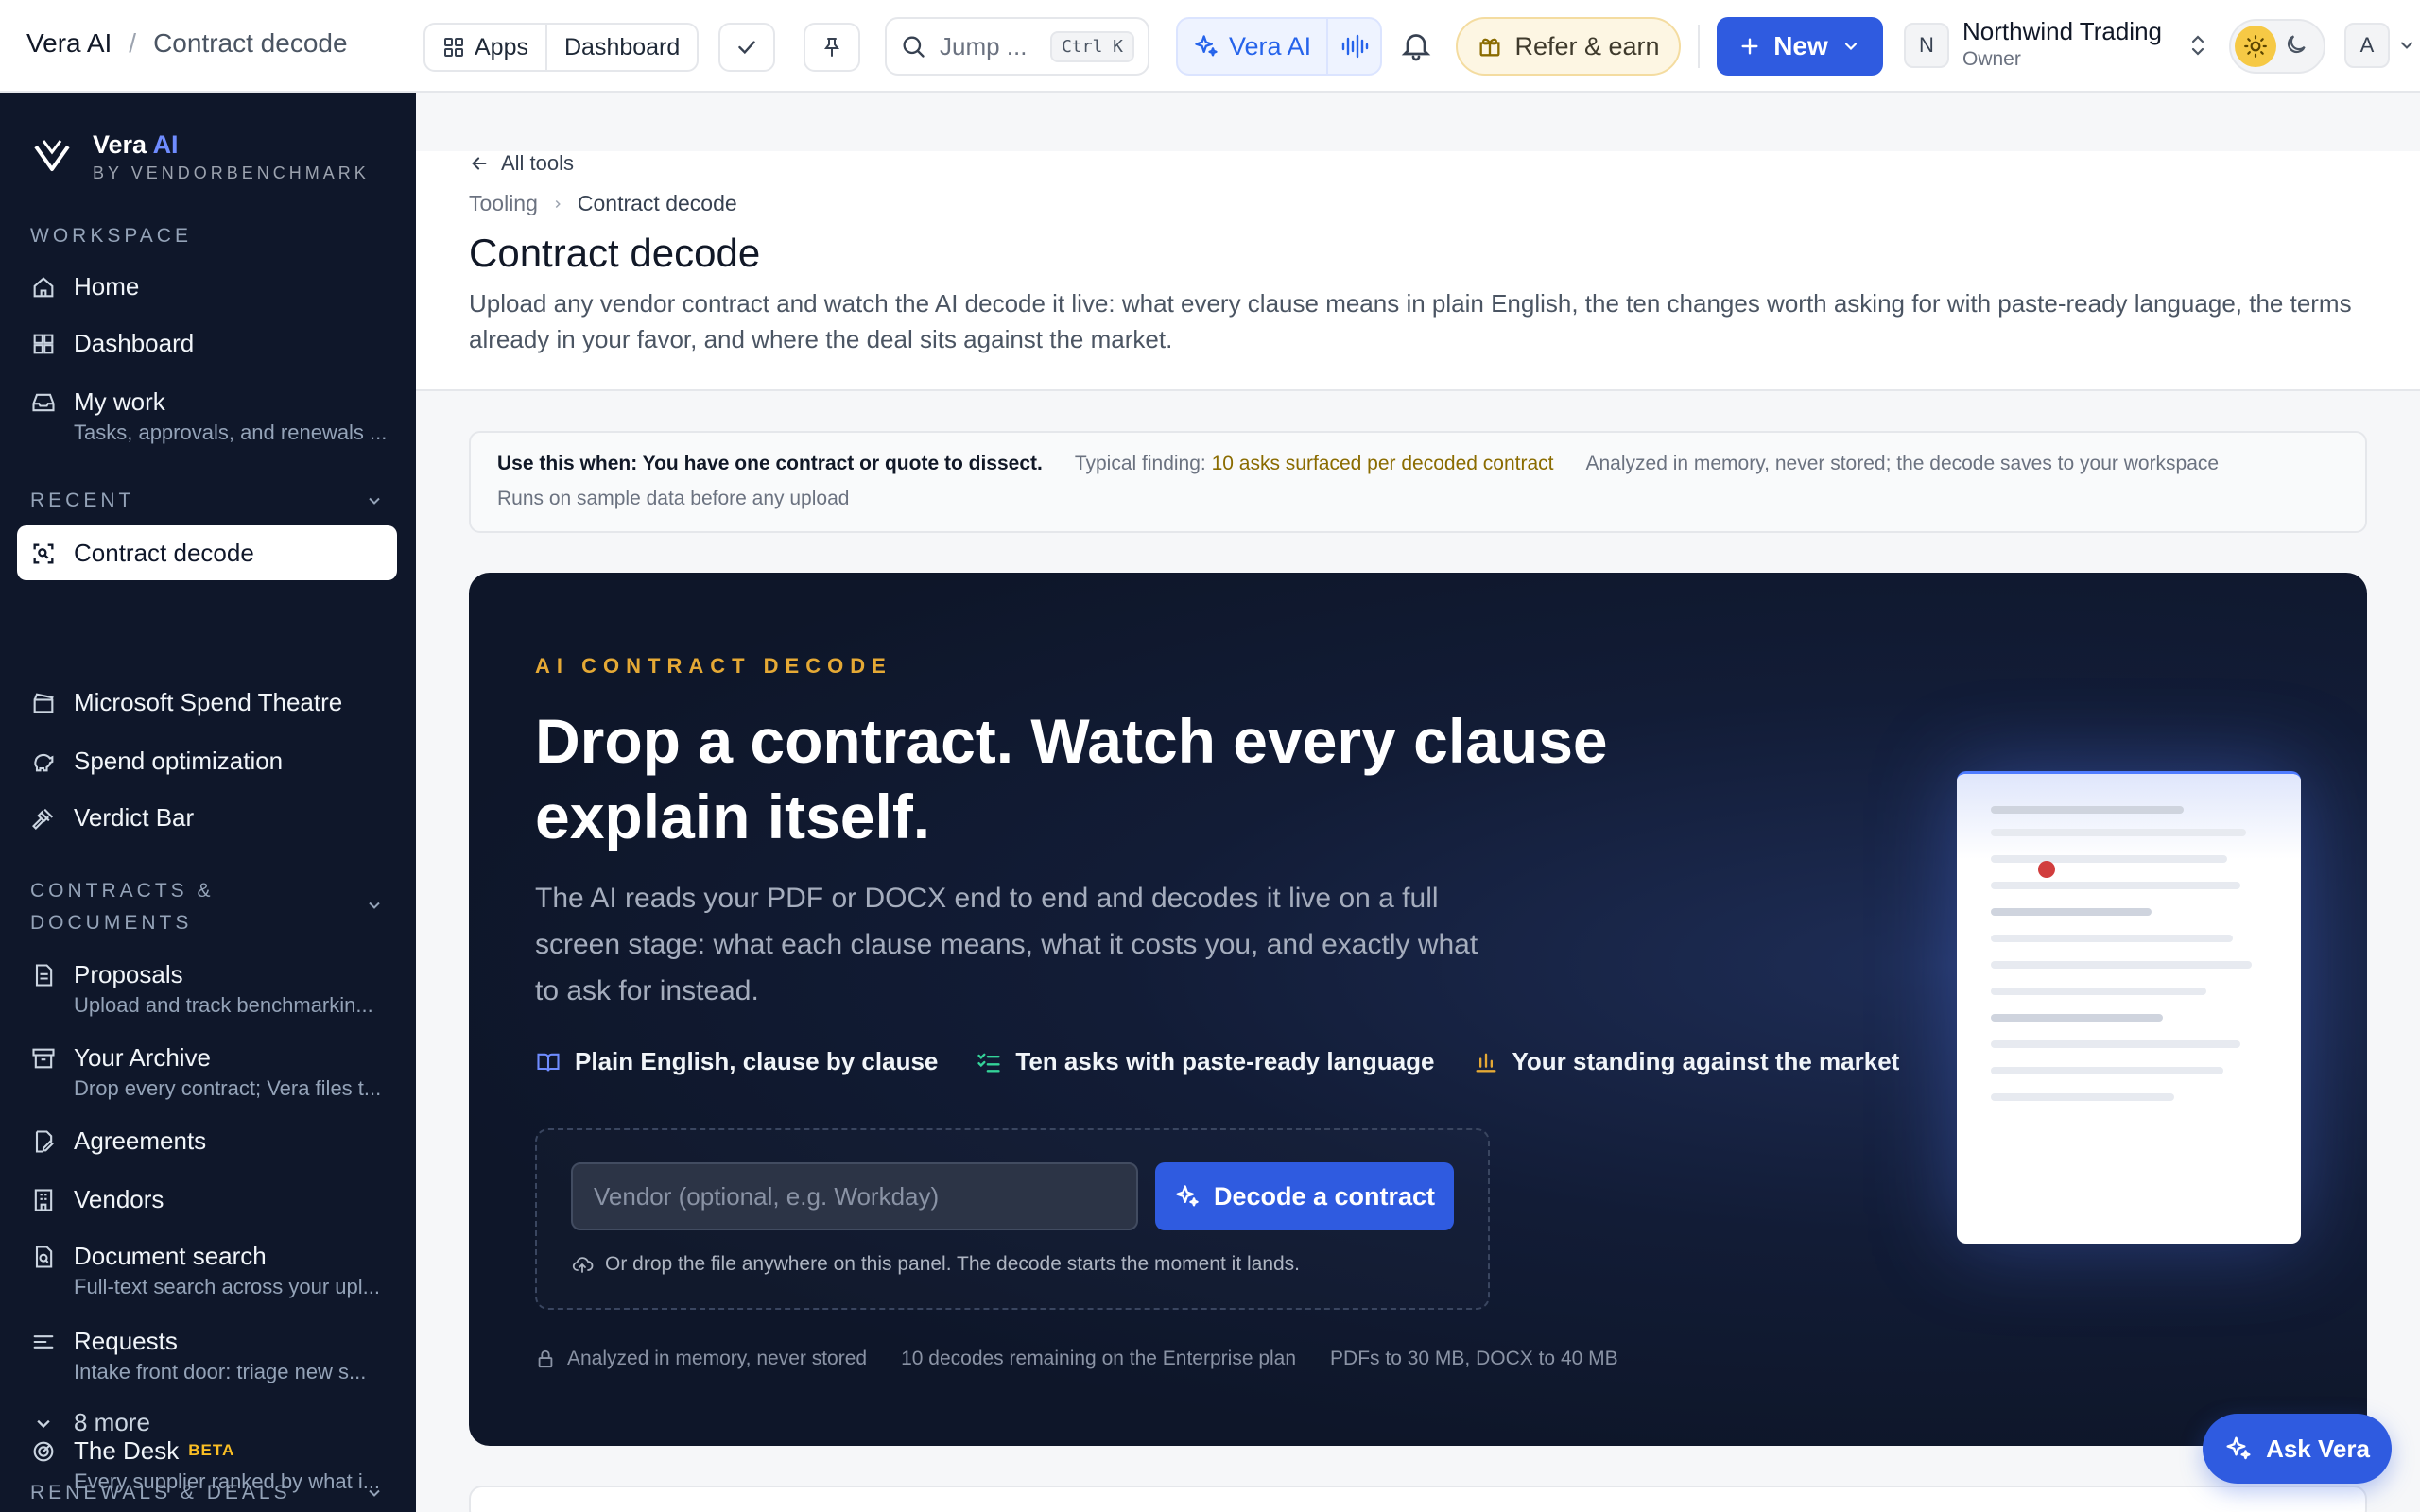 This screenshot has height=1512, width=2420. I want to click on section-contracts-documents: CONTRACTS & DOCUMENTS, so click(123, 907).